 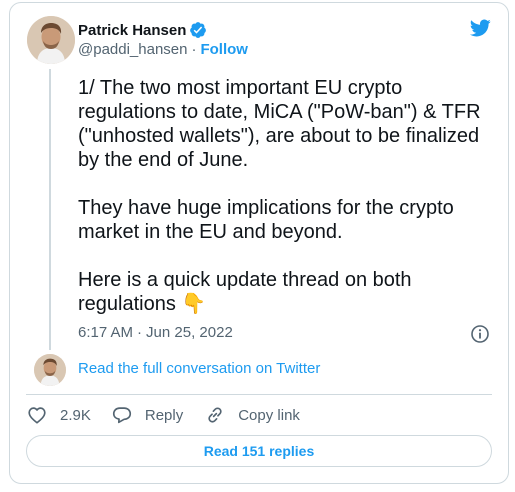 What do you see at coordinates (198, 30) in the screenshot?
I see `verified-badge-icon` at bounding box center [198, 30].